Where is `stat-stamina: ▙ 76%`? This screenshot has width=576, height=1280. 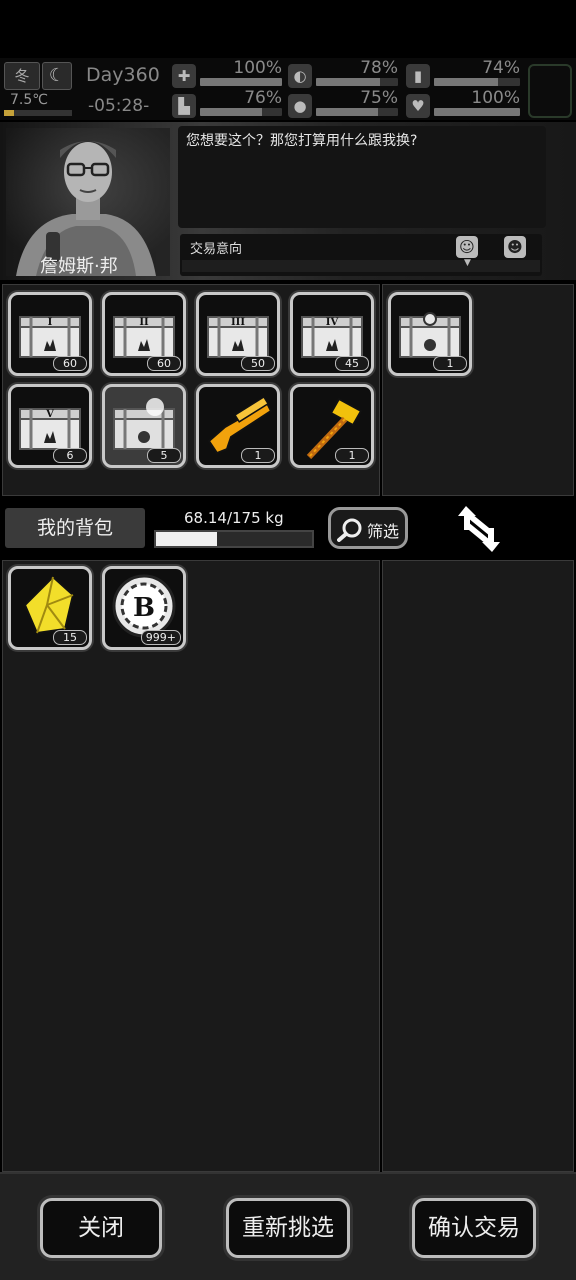 stat-stamina: ▙ 76% is located at coordinates (227, 104).